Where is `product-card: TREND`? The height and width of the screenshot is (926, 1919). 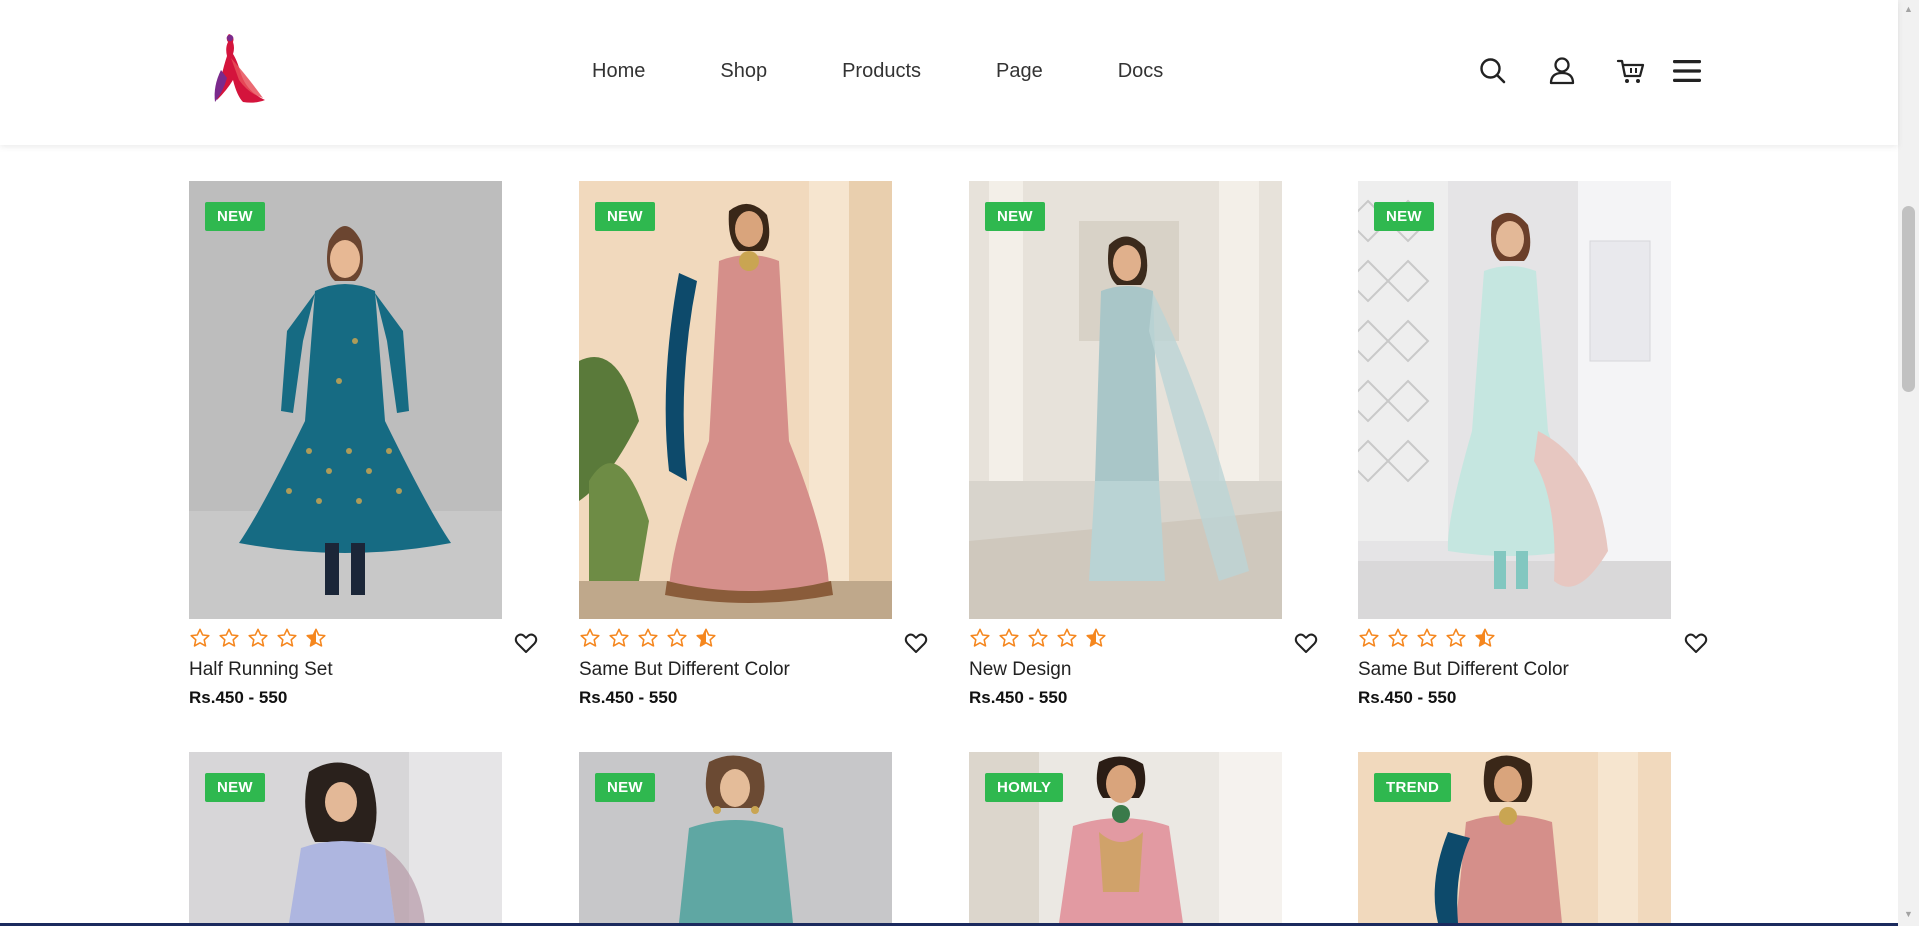
product-card: TREND is located at coordinates (1514, 837).